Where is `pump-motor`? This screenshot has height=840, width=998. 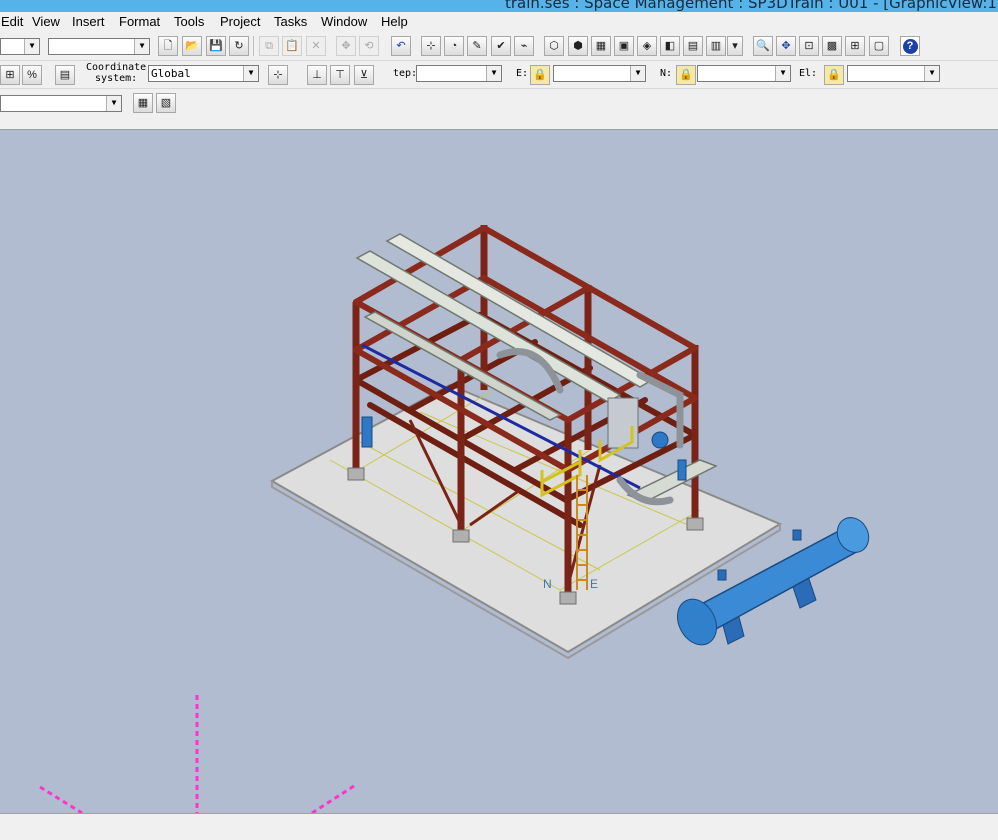
pump-motor is located at coordinates (660, 440).